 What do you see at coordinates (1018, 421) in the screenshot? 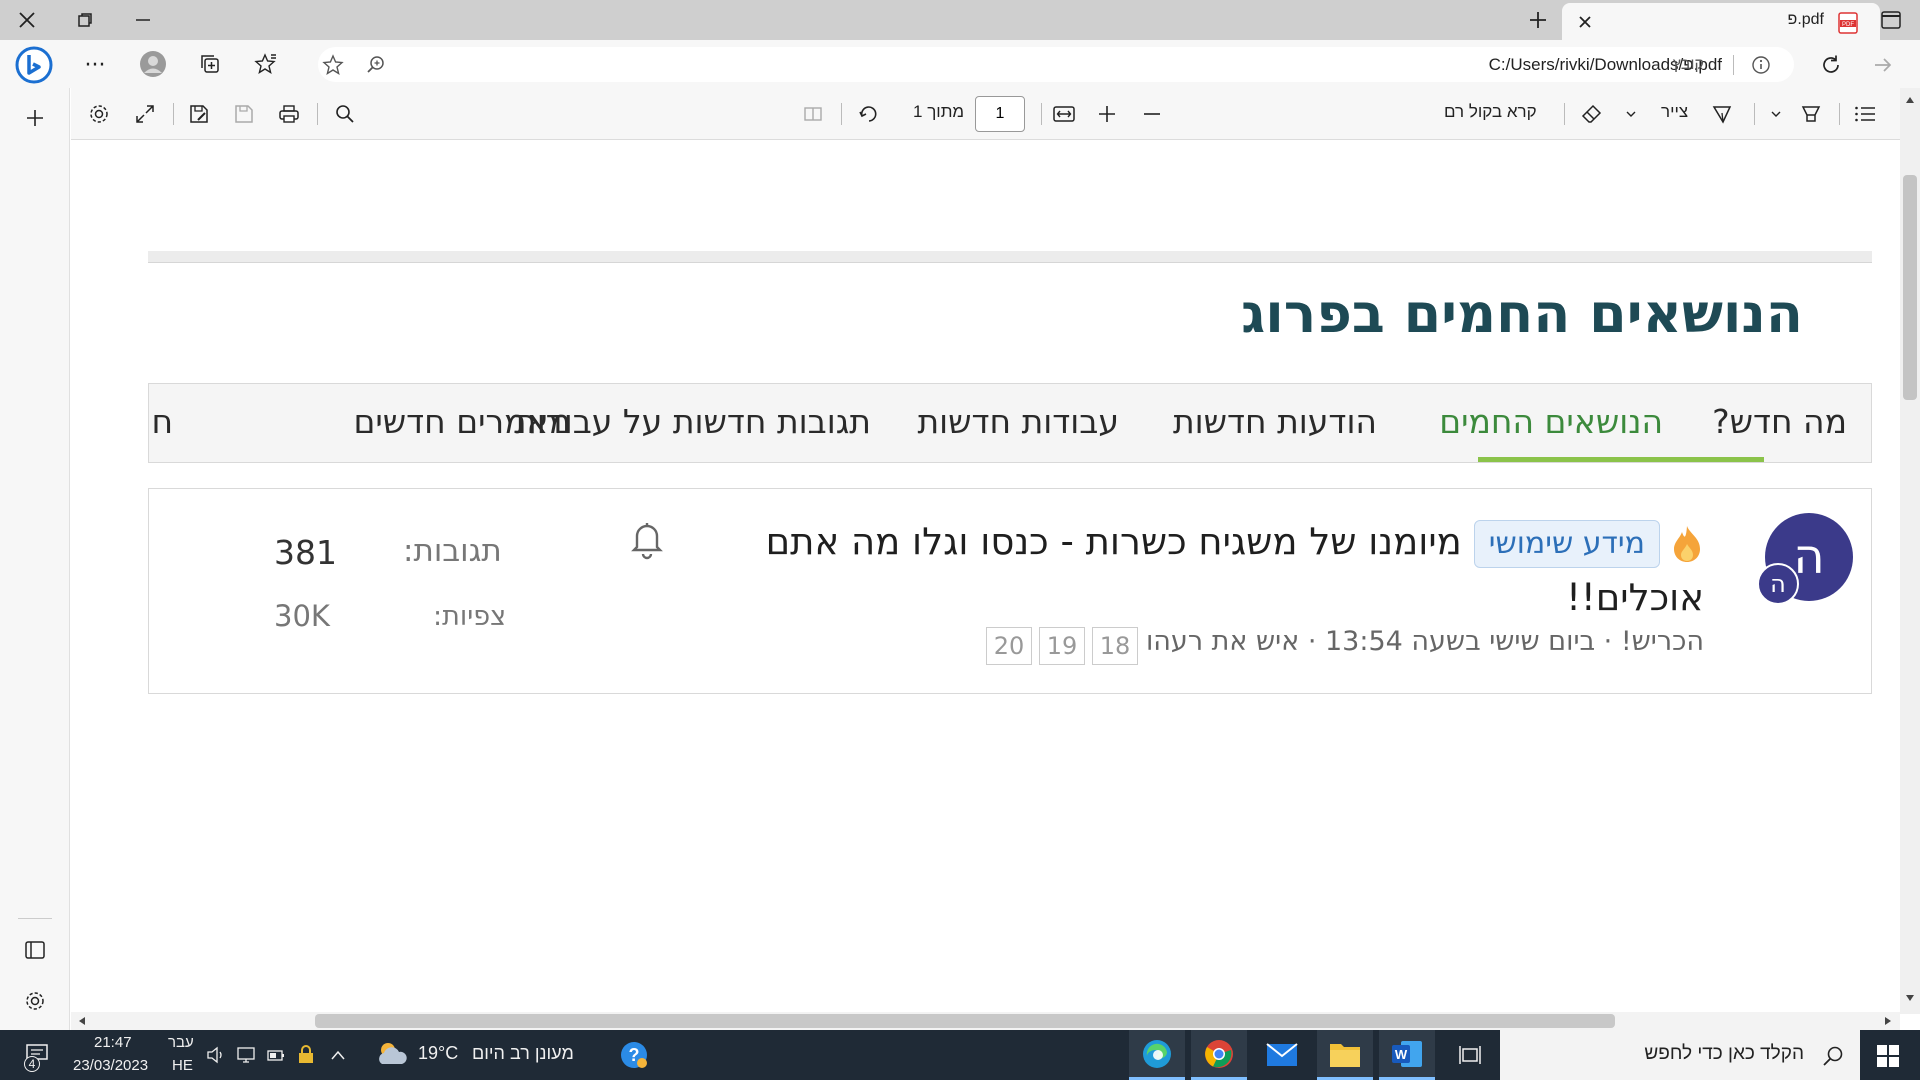
I see `tab-new-works: עבודות חדשות` at bounding box center [1018, 421].